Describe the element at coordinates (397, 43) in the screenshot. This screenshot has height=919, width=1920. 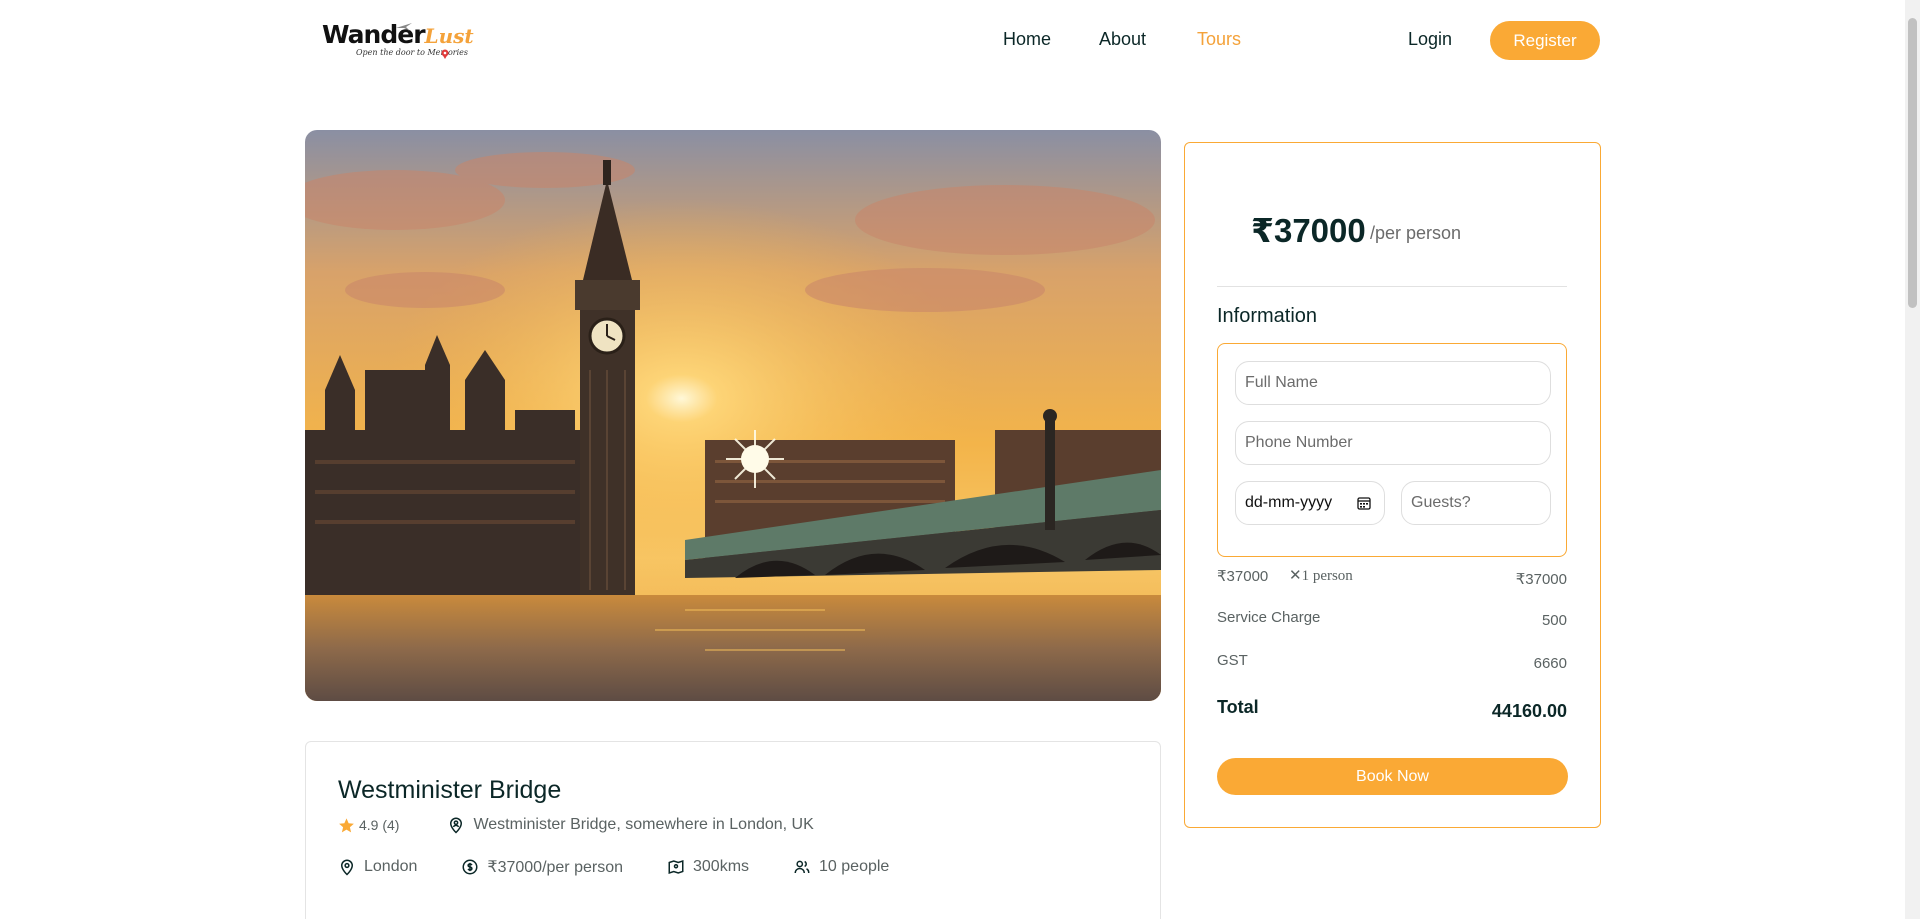
I see `brand-logo: WanderLust Open the door to Memories` at that location.